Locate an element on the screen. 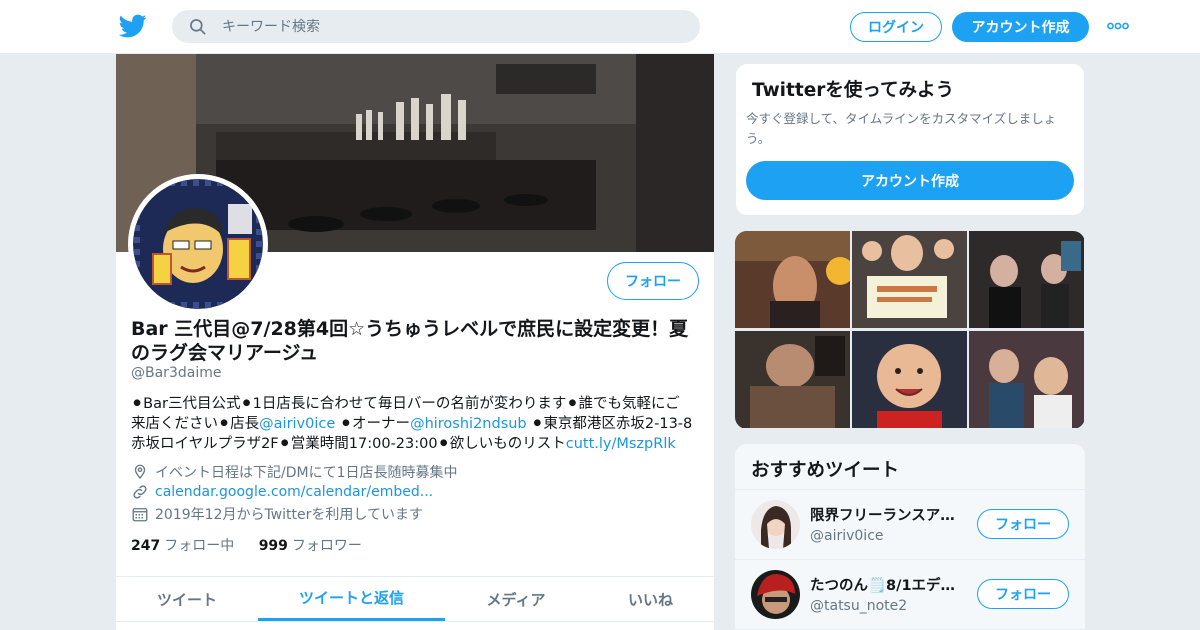 Image resolution: width=1200 pixels, height=630 pixels. signup-button: アカウント作成 is located at coordinates (1020, 27).